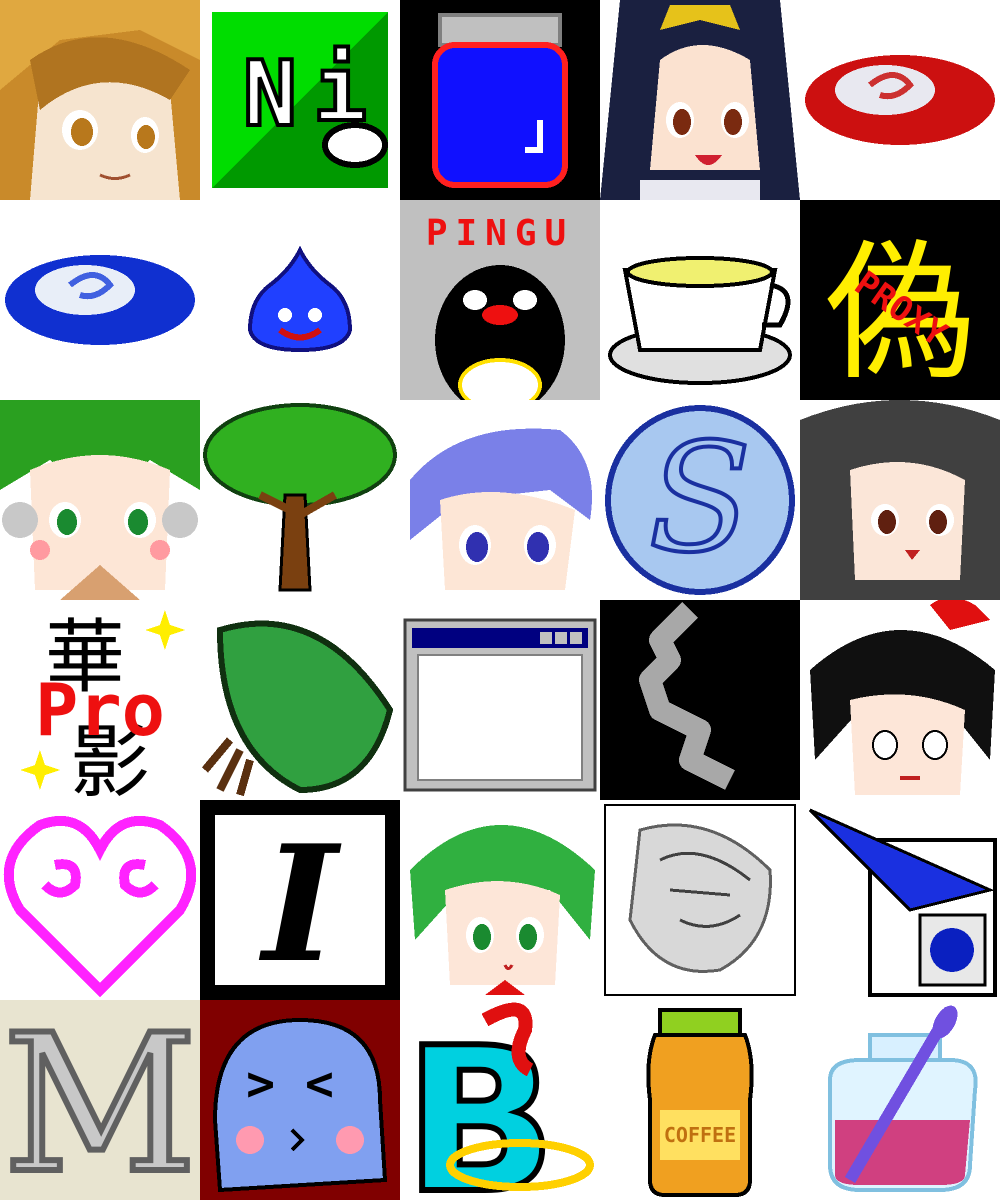 This screenshot has width=1000, height=1200. I want to click on blue-ink-jar-icon, so click(500, 100).